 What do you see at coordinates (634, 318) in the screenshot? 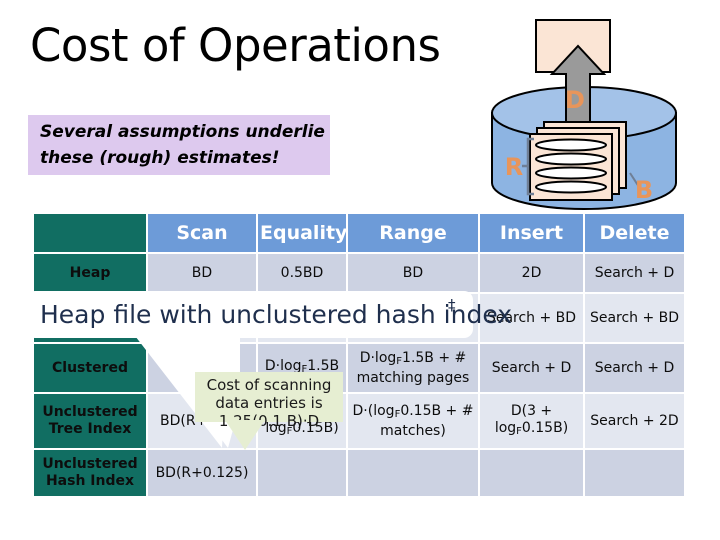
I see `cell-sorted-delete: Search + BD` at bounding box center [634, 318].